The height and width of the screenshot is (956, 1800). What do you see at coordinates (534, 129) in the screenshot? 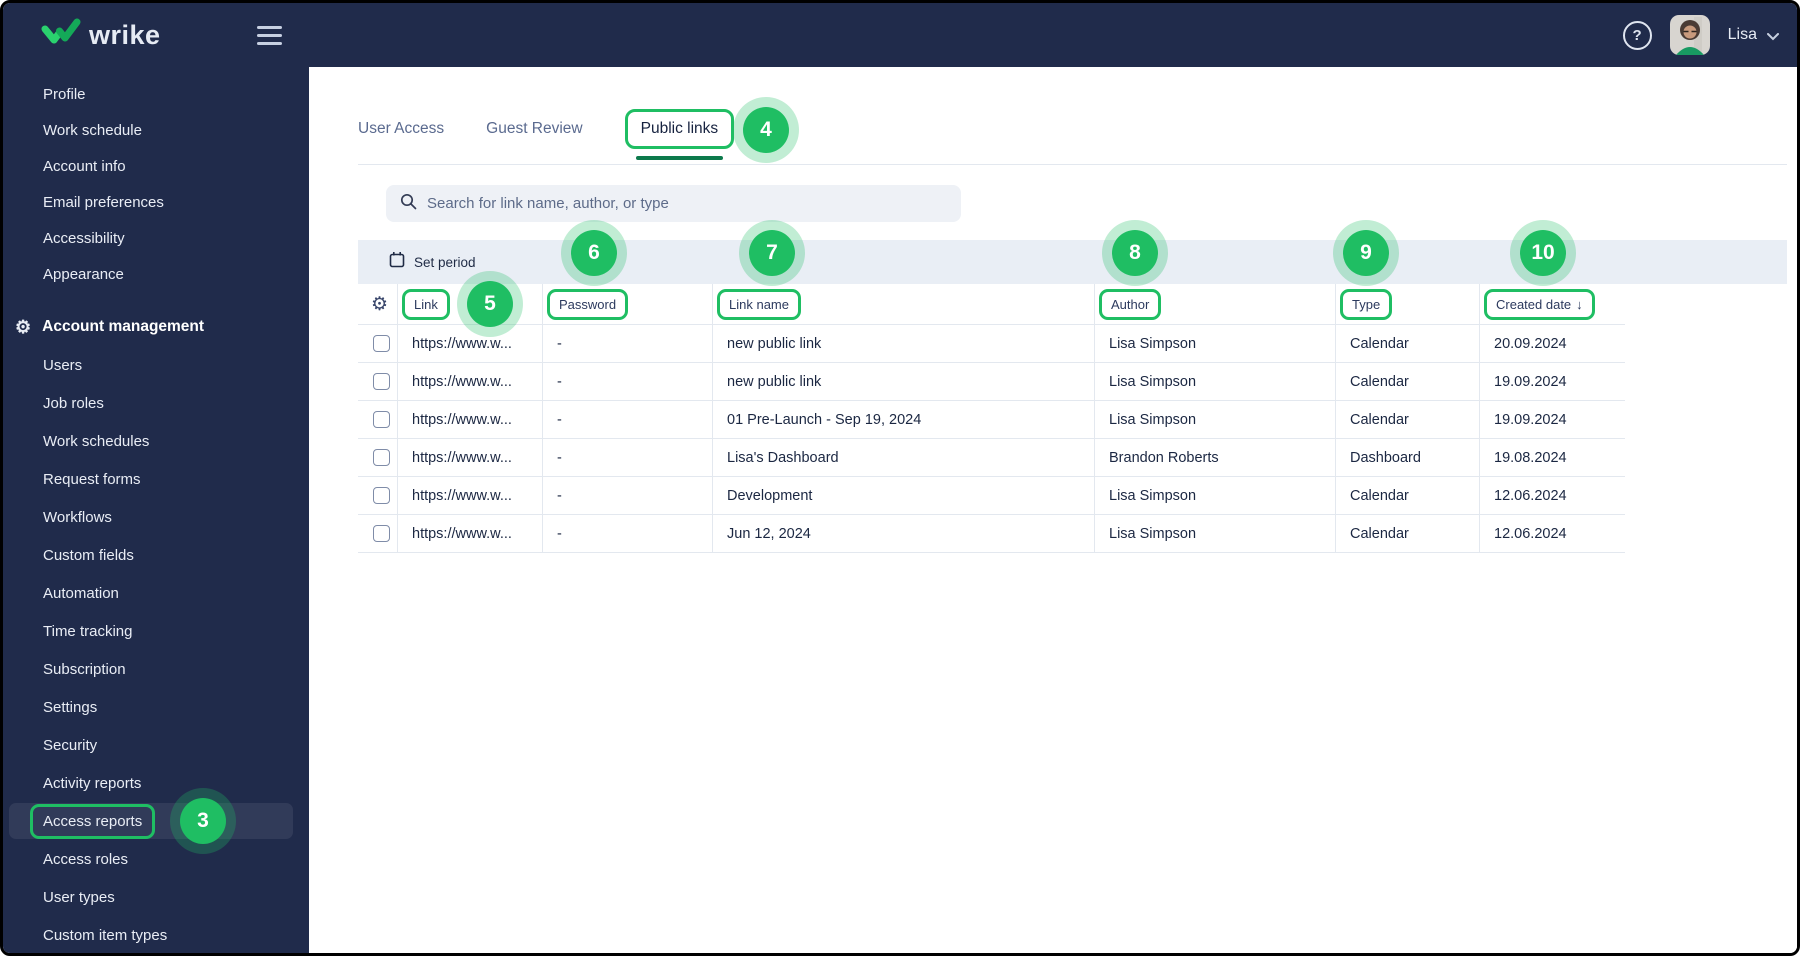
I see `tab-guest-review: Guest Review` at bounding box center [534, 129].